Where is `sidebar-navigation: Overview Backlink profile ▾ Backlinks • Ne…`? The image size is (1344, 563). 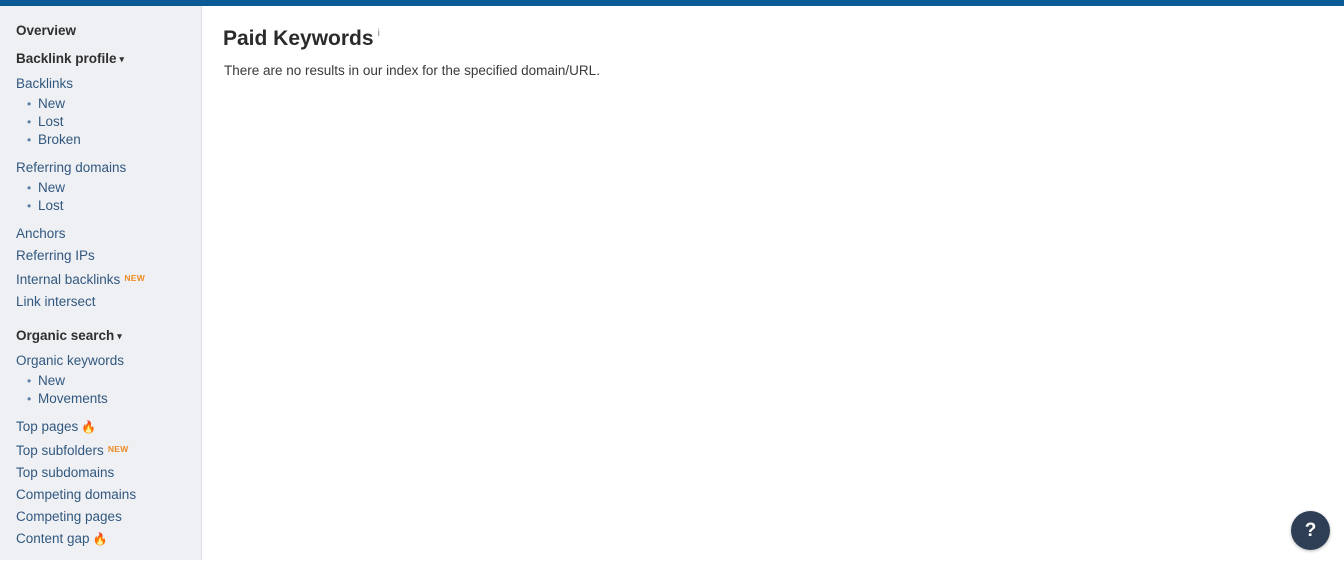
sidebar-navigation: Overview Backlink profile ▾ Backlinks • Ne… is located at coordinates (101, 283).